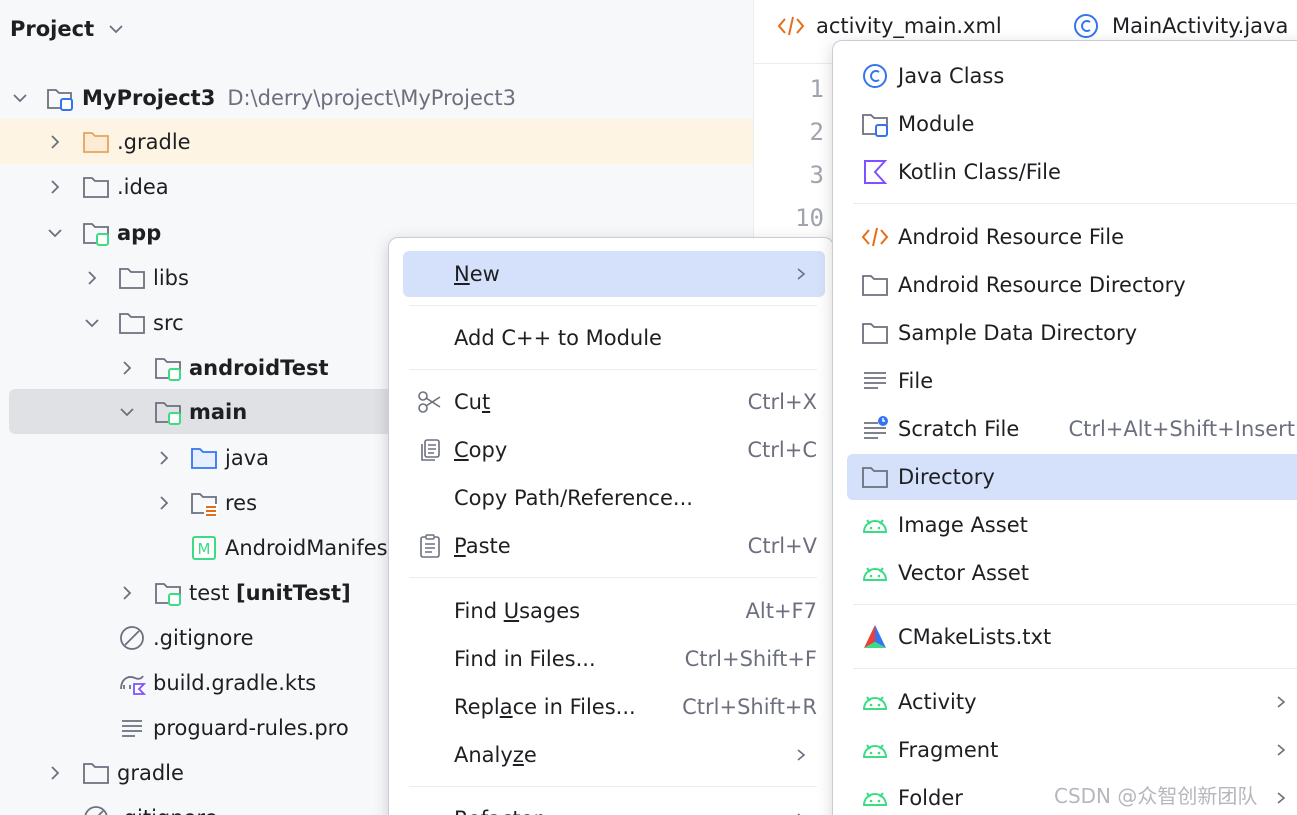 This screenshot has width=1297, height=815. I want to click on submenu-item-module: Module, so click(1072, 124).